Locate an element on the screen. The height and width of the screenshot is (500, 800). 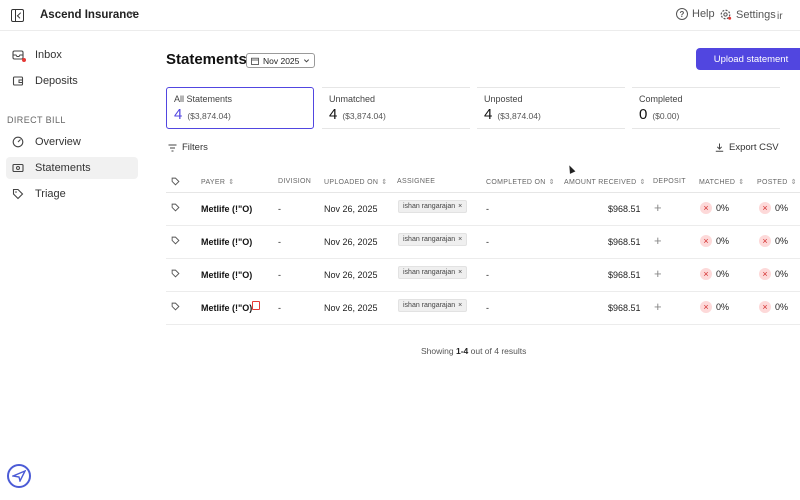
column-header-payer: PAYER ⇕ is located at coordinates (218, 182).